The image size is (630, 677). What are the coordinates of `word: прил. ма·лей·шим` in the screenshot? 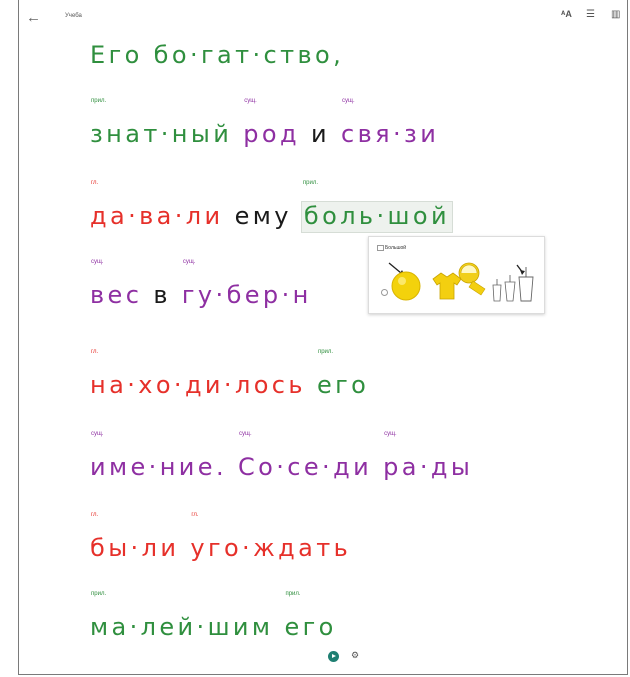 It's located at (182, 616).